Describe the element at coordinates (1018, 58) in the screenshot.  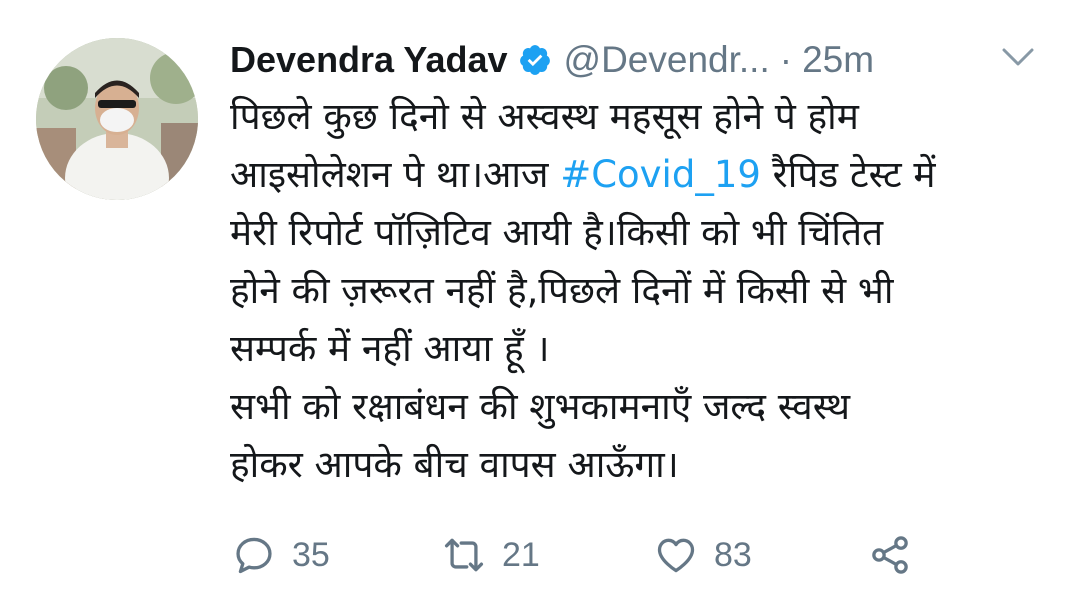
I see `chevron-down-icon` at that location.